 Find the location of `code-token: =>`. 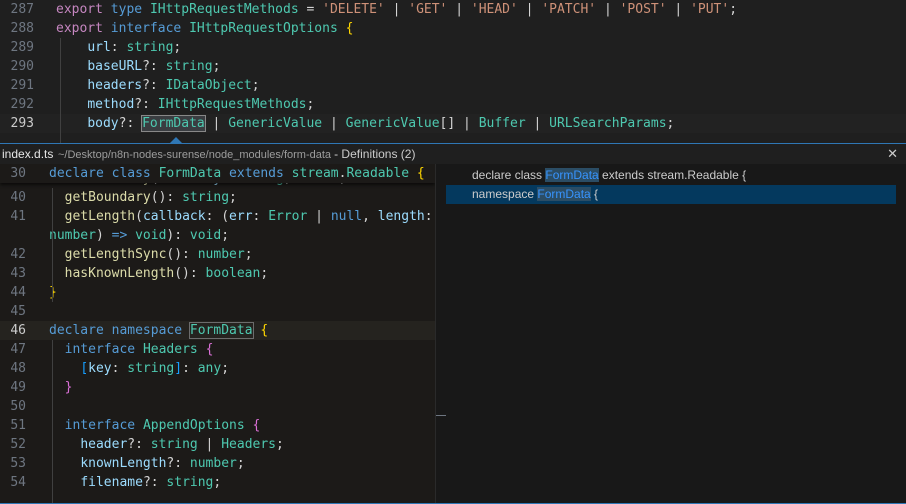

code-token: => is located at coordinates (119, 235).